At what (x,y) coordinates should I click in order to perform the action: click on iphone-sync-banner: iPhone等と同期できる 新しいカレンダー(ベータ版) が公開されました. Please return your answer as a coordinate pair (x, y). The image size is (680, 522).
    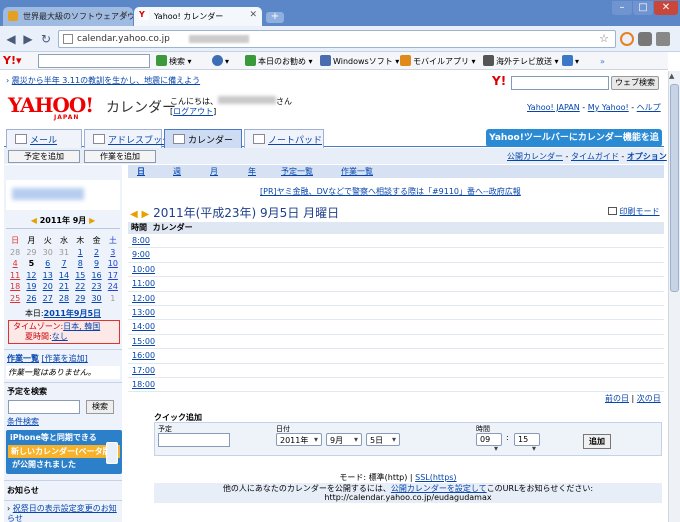
    Looking at the image, I should click on (64, 452).